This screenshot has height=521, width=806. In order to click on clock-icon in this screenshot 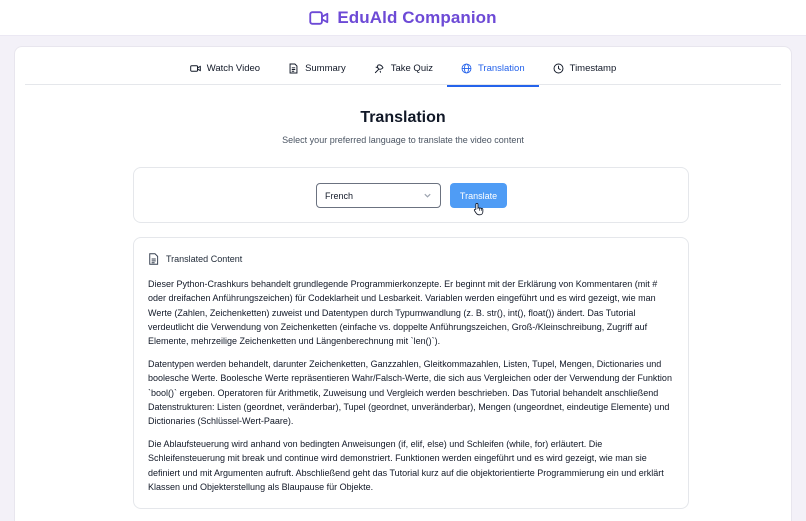, I will do `click(558, 68)`.